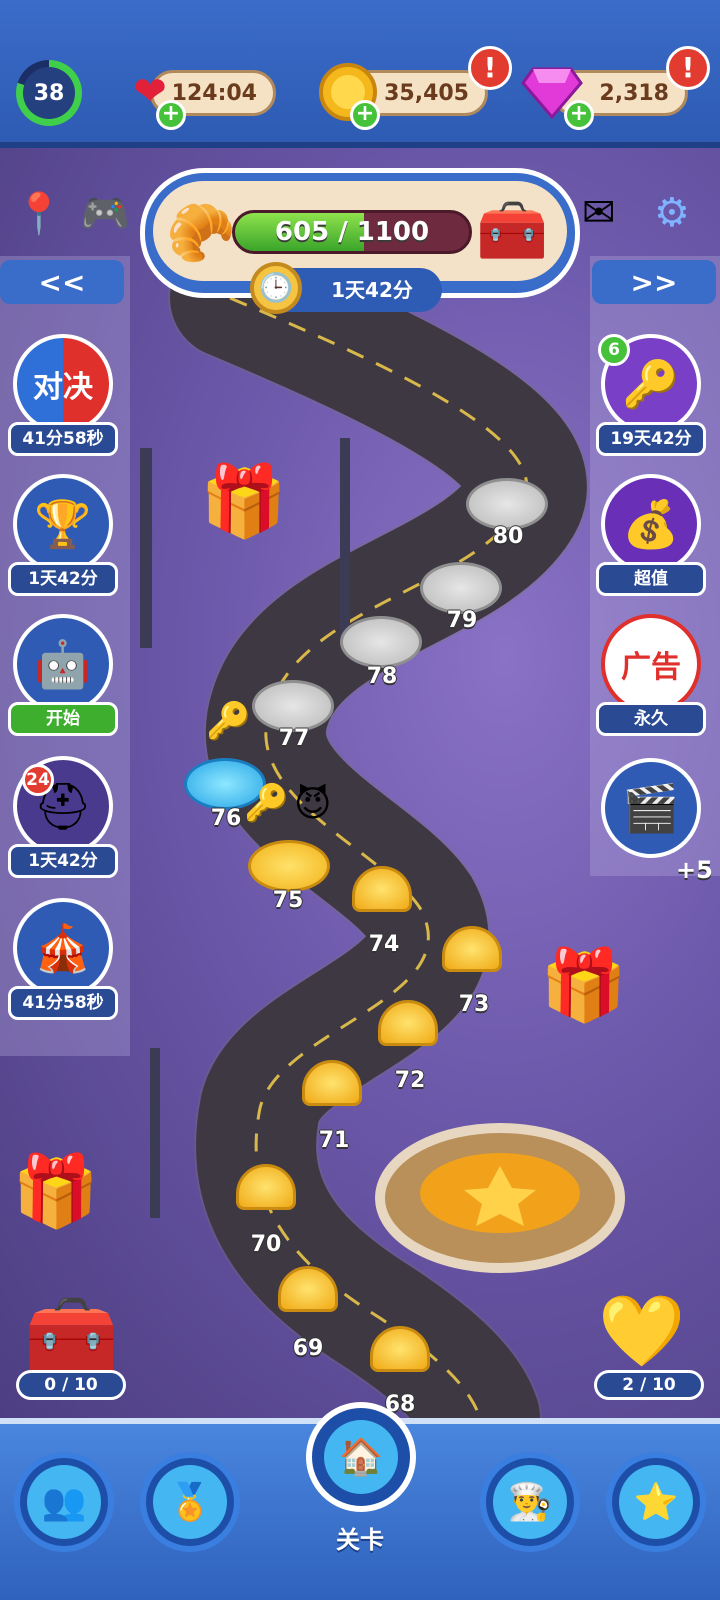  Describe the element at coordinates (365, 115) in the screenshot. I see `add-coins-plus-icon: +` at that location.